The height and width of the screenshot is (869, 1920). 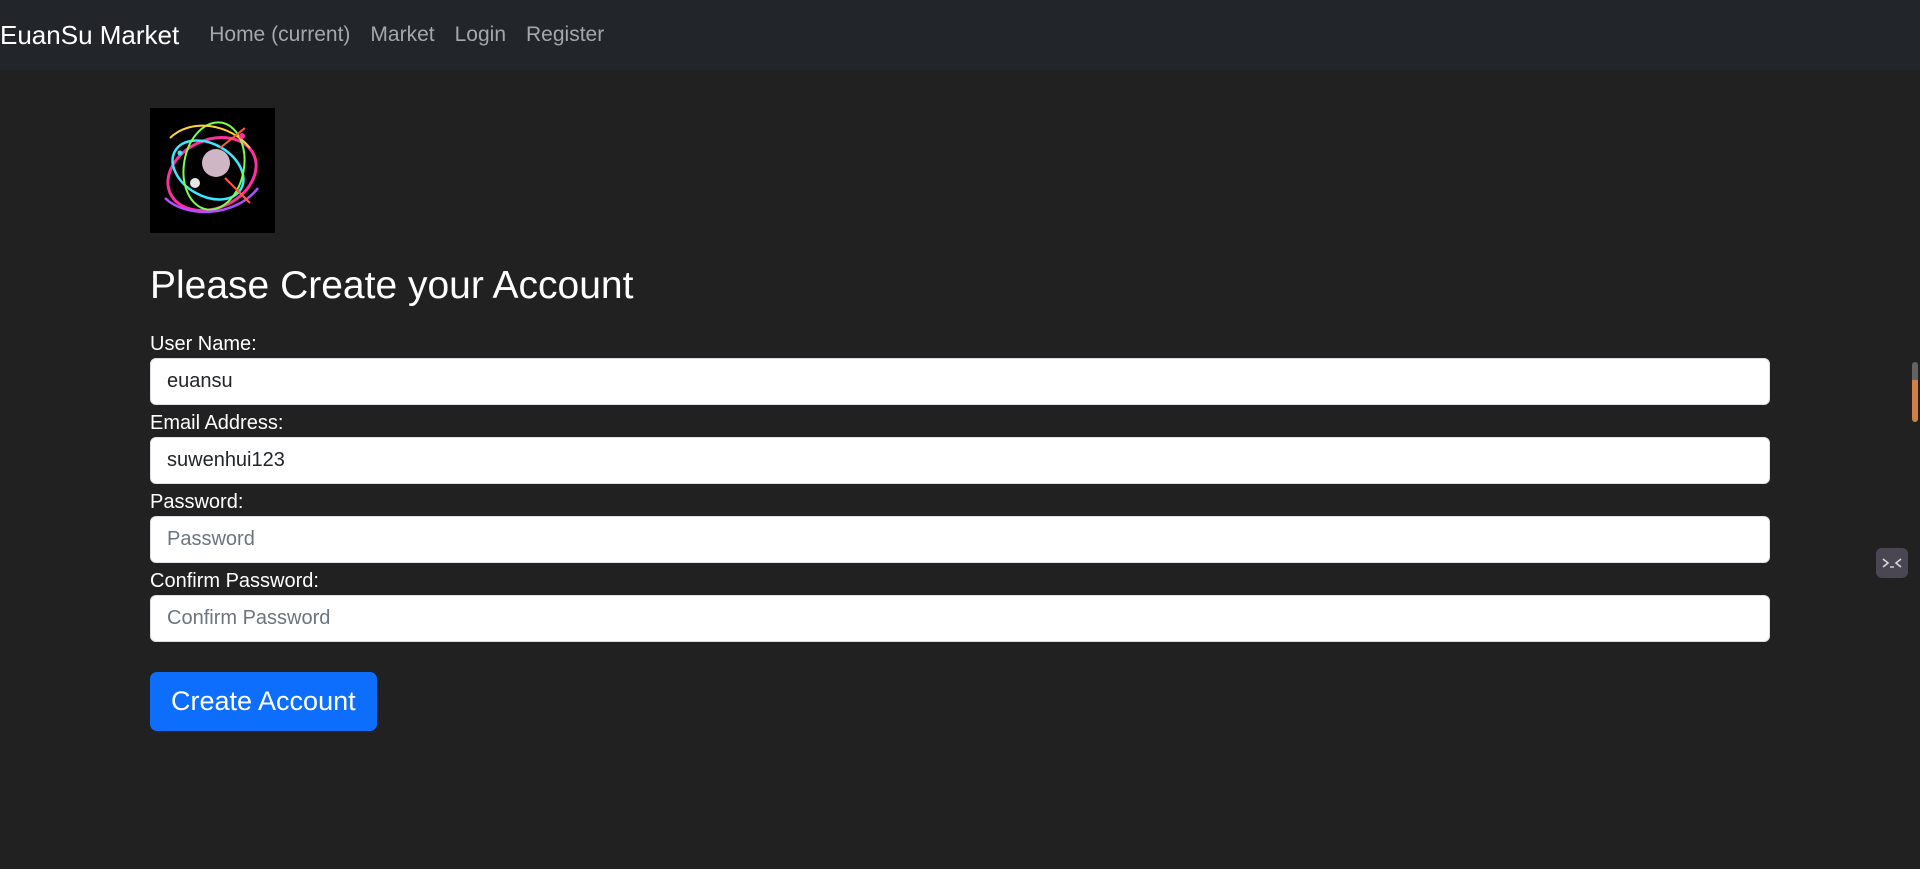 What do you see at coordinates (960, 381) in the screenshot?
I see `username-input` at bounding box center [960, 381].